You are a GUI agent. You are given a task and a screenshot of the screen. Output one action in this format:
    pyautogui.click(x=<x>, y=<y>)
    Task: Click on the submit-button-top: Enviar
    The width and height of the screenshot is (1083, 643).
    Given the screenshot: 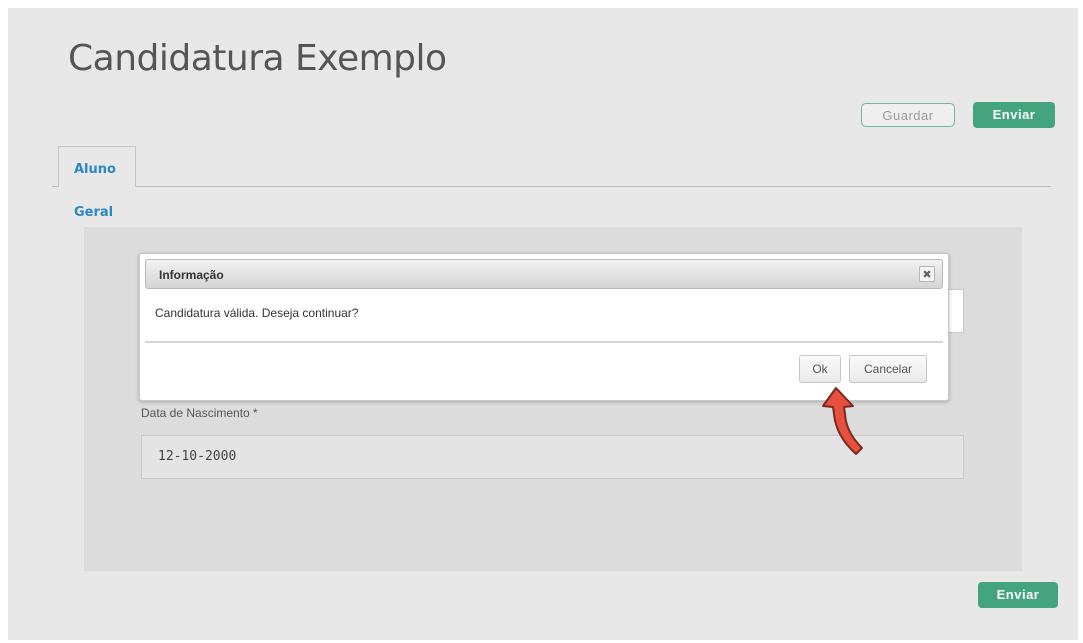 What is the action you would take?
    pyautogui.click(x=1014, y=115)
    